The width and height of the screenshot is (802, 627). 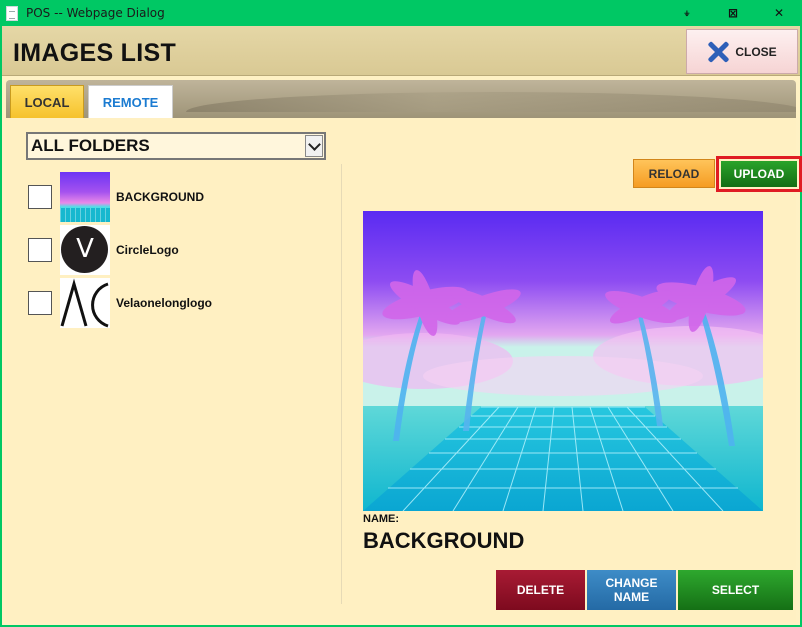 I want to click on window-close-icon: ✕, so click(x=779, y=13).